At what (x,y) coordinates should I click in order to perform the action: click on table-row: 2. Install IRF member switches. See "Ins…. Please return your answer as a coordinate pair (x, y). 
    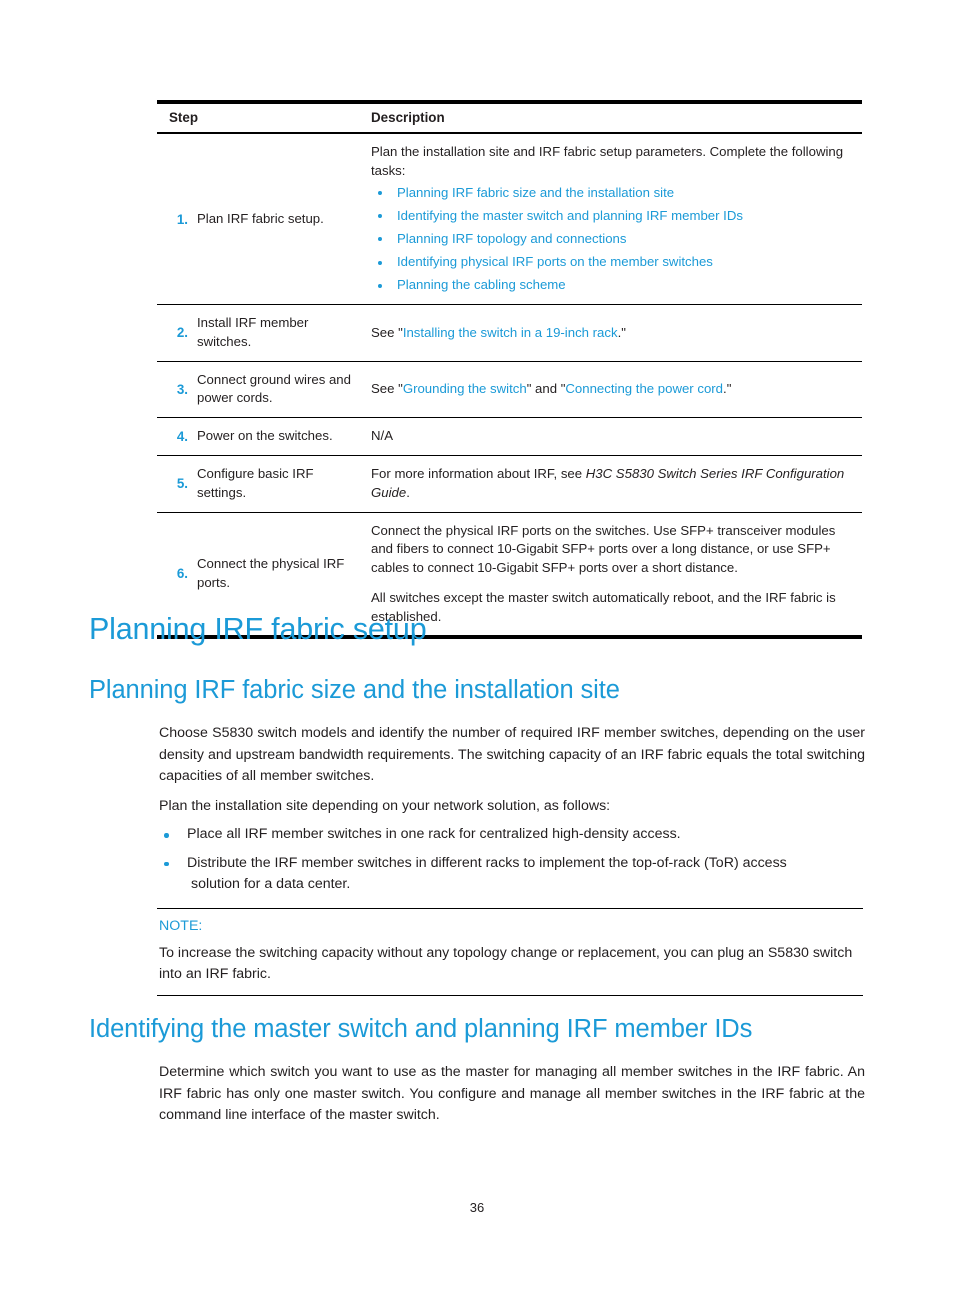
    Looking at the image, I should click on (509, 333).